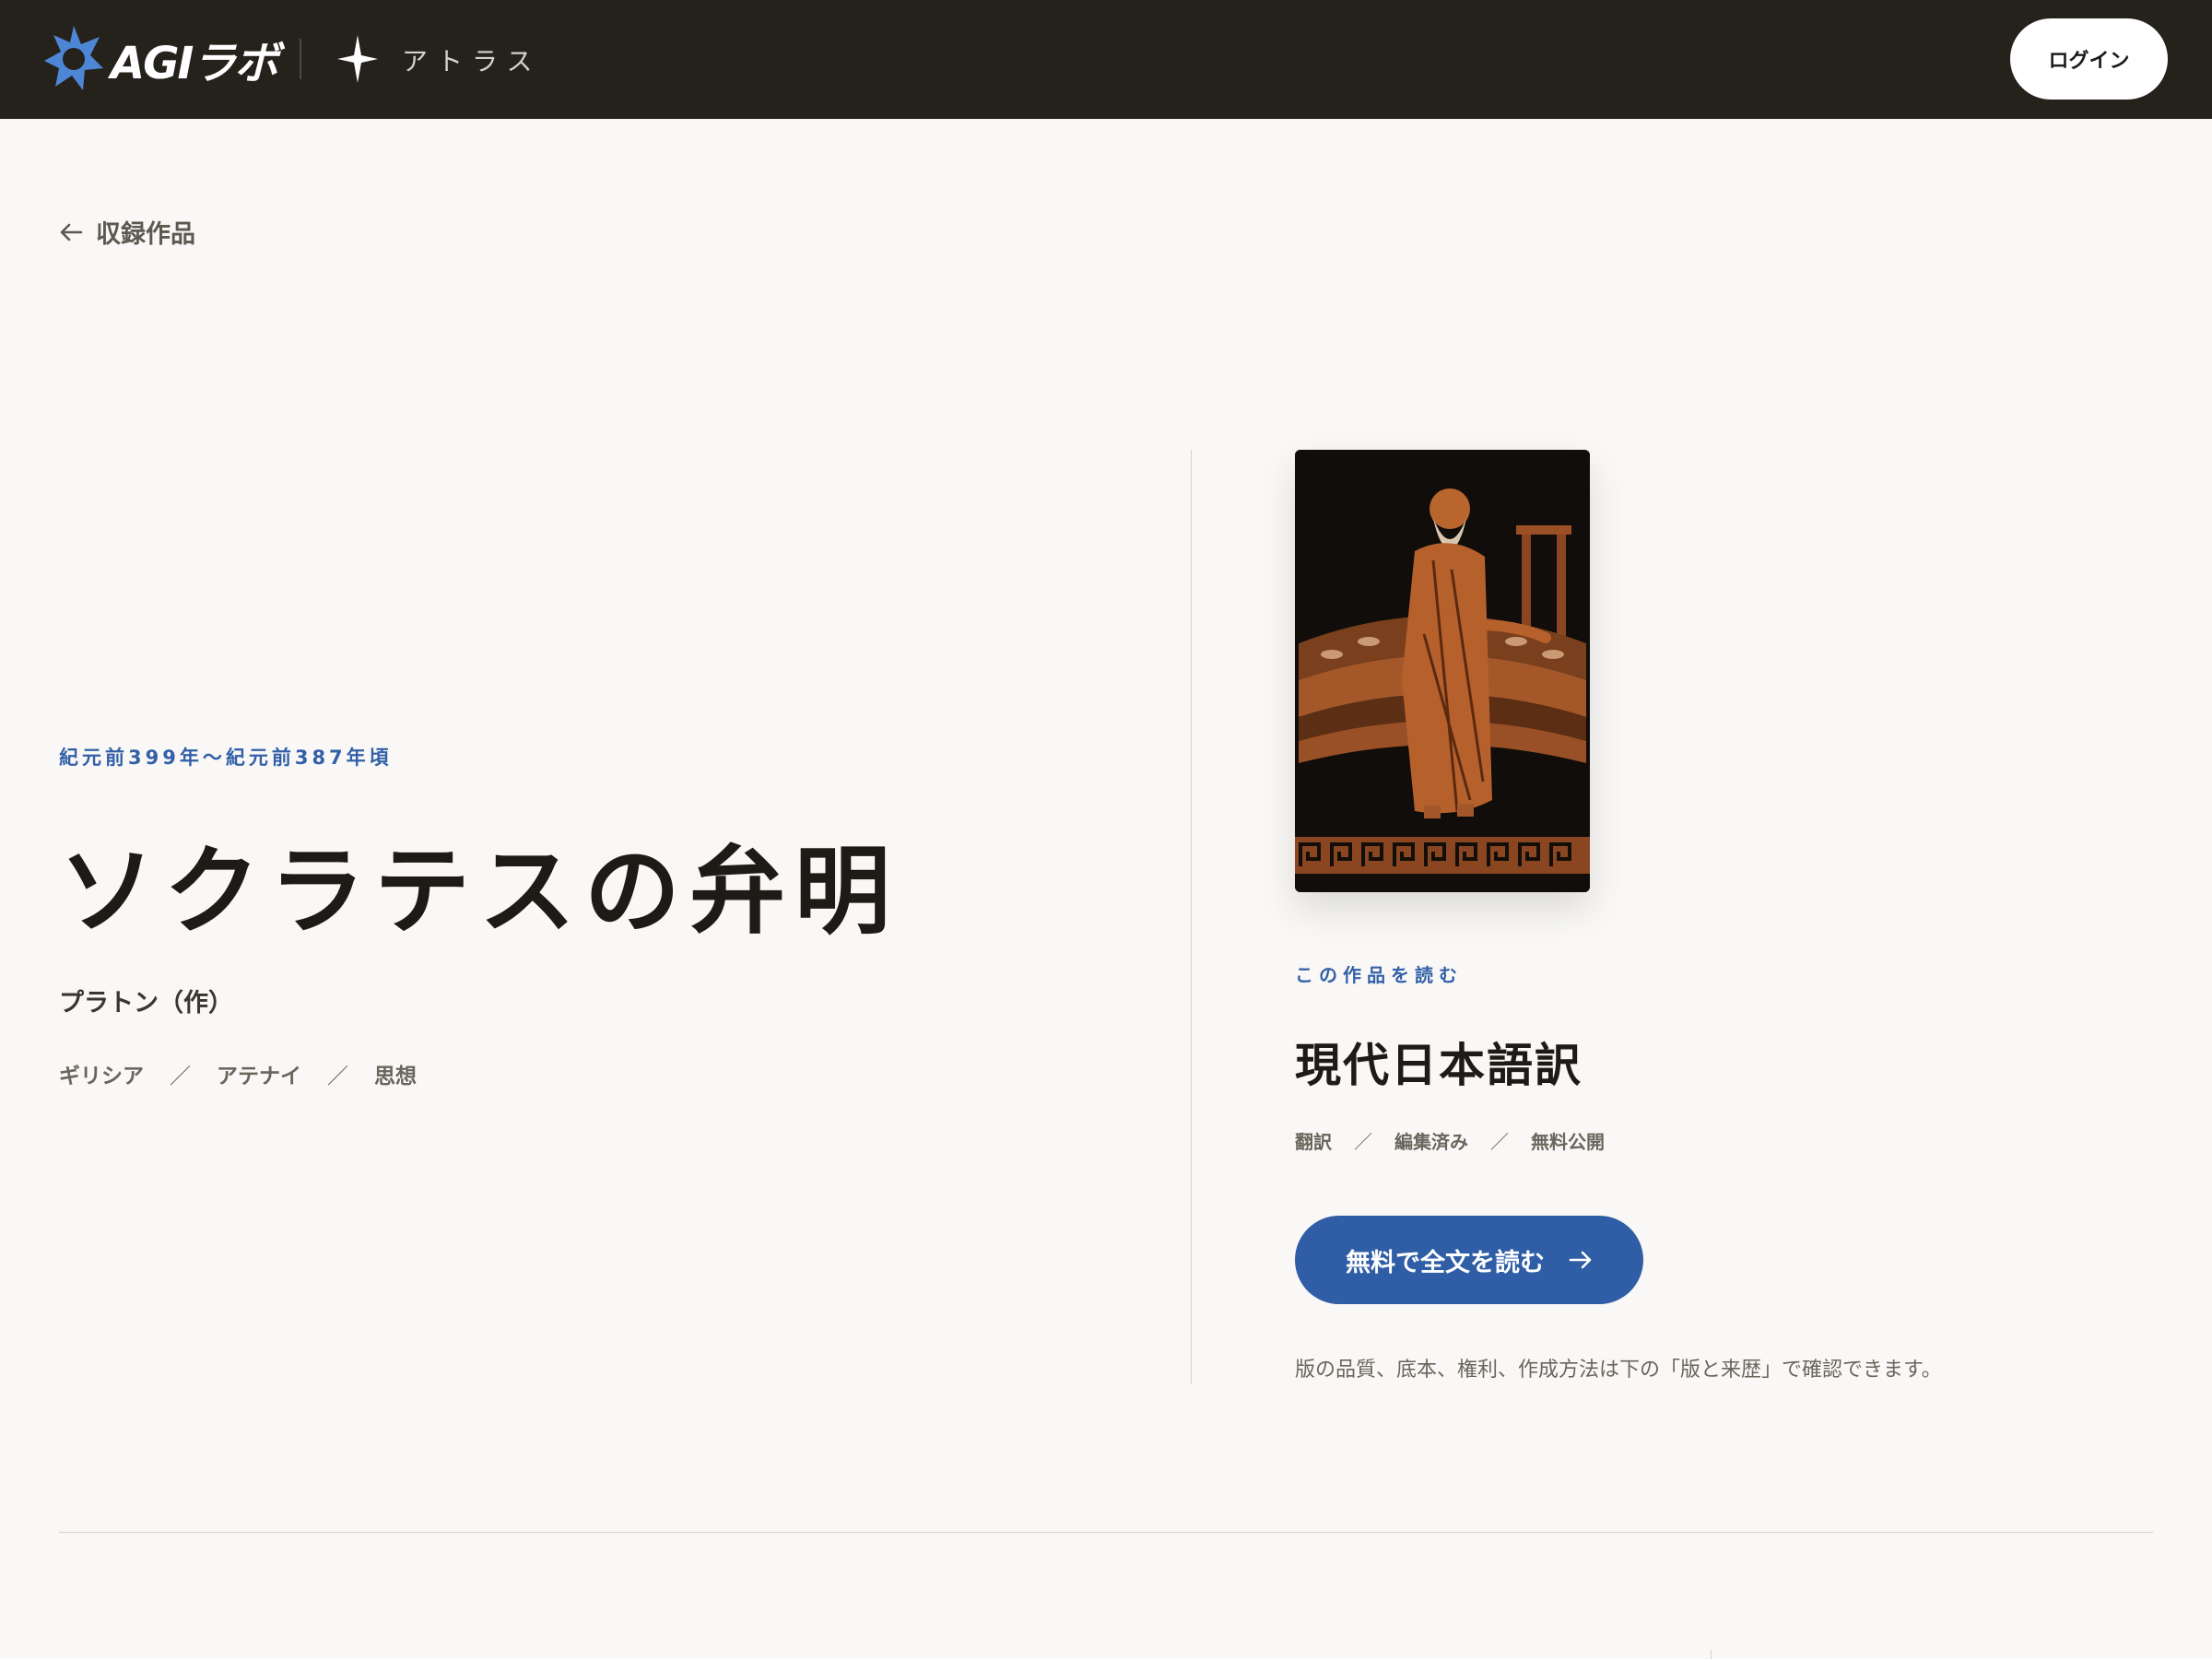 This screenshot has height=1659, width=2212. What do you see at coordinates (2089, 59) in the screenshot?
I see `login-button: ログイン` at bounding box center [2089, 59].